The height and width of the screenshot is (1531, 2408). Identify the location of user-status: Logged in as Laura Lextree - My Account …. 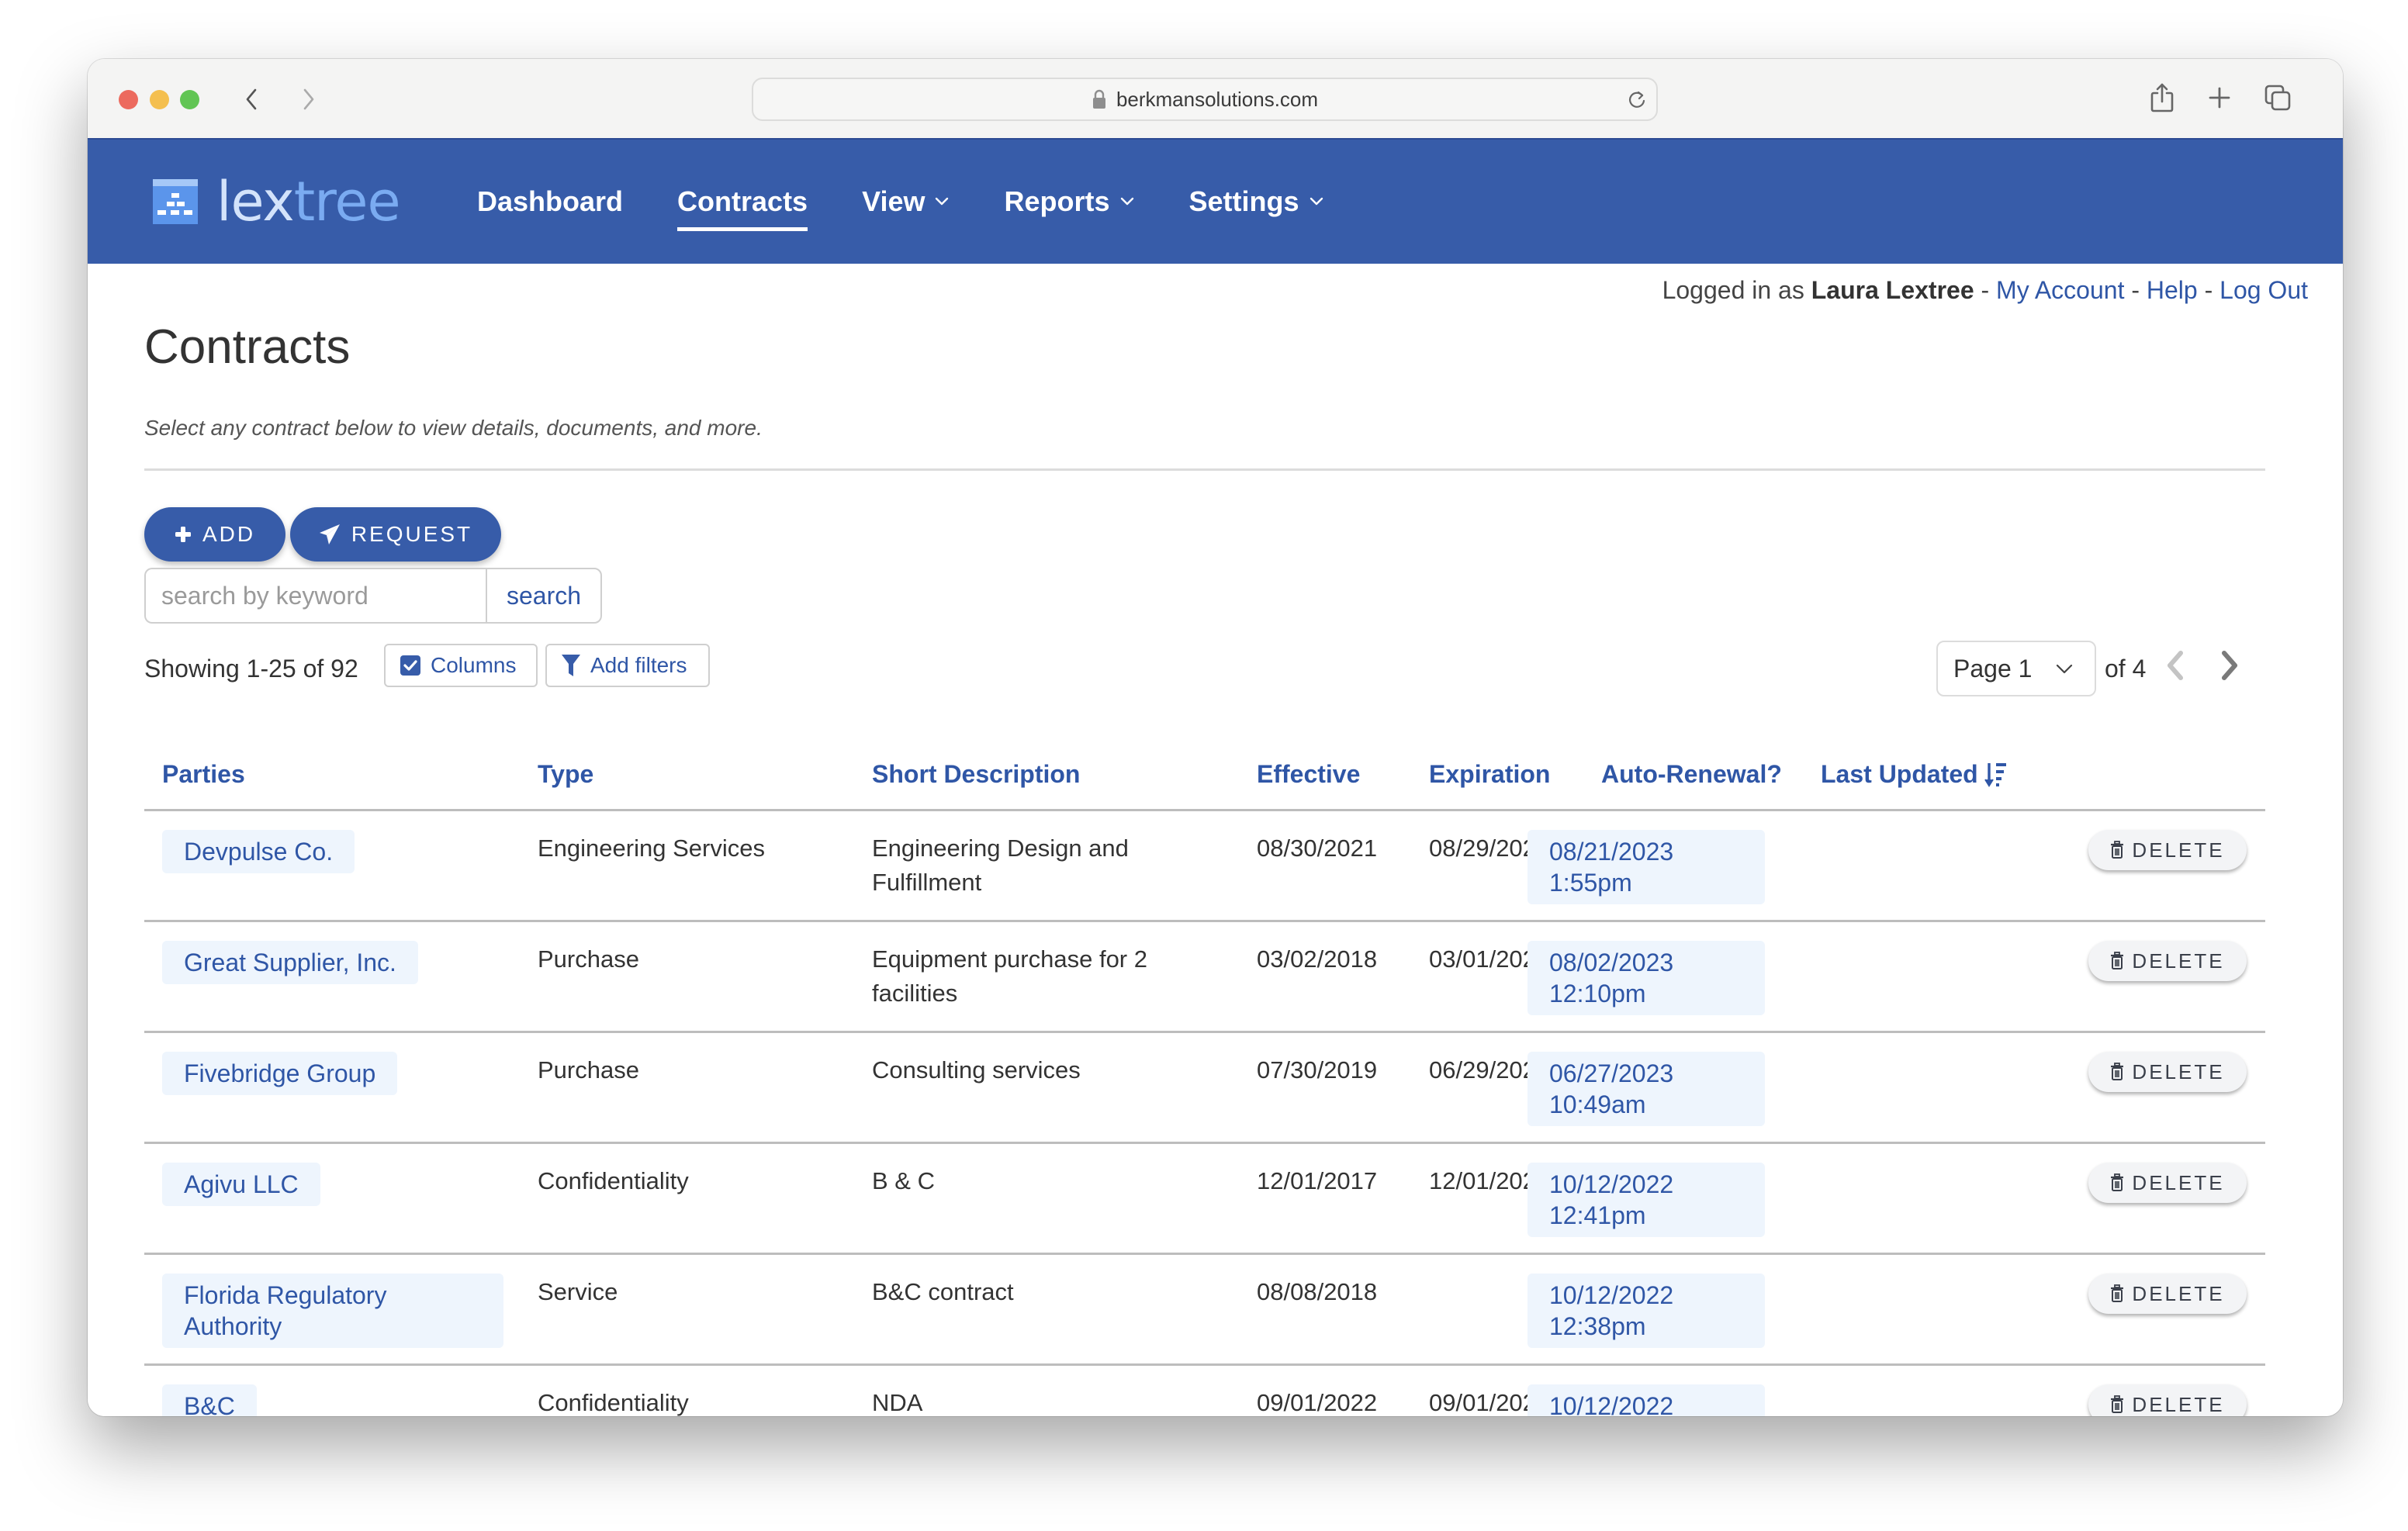
(1985, 290).